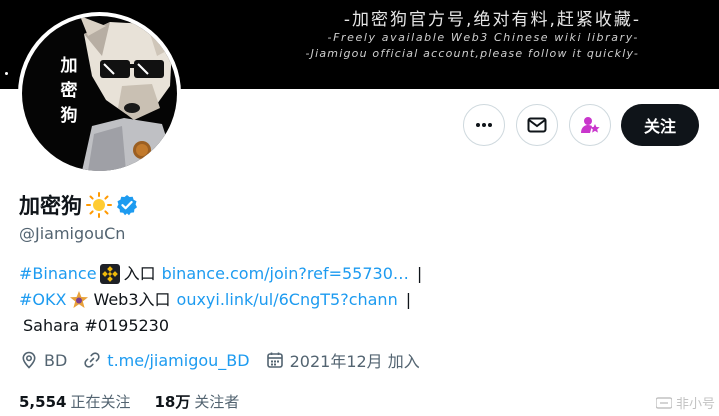 The height and width of the screenshot is (416, 719). I want to click on watermark: 非小号, so click(685, 402).